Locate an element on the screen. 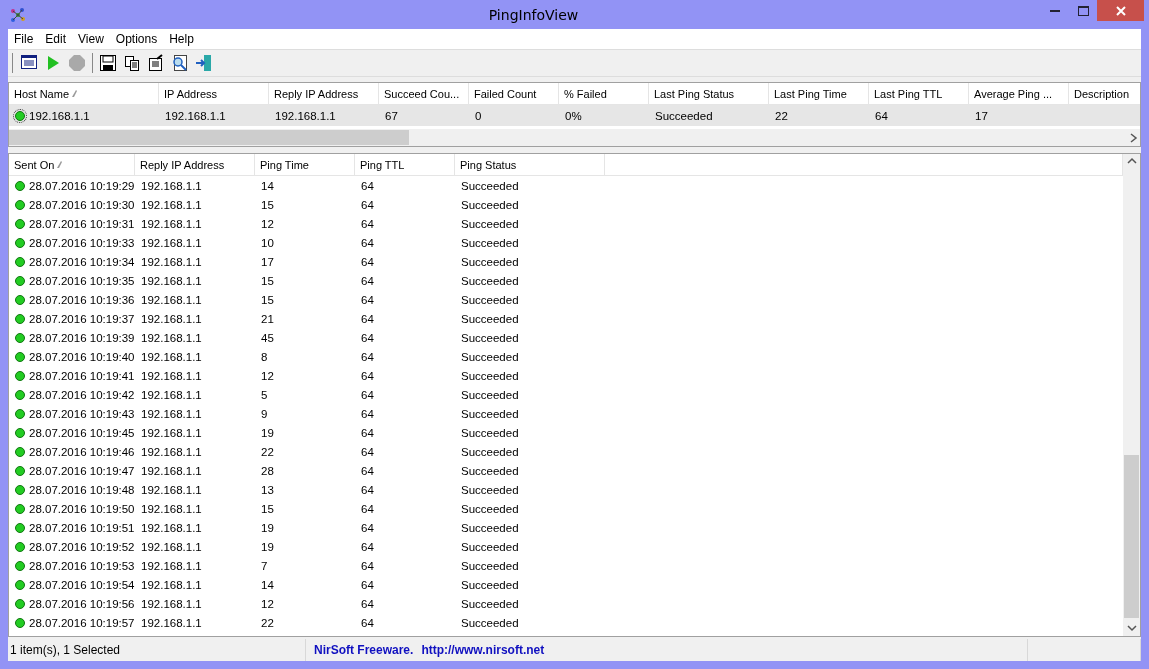 Image resolution: width=1149 pixels, height=669 pixels. menu-item: Edit is located at coordinates (56, 39).